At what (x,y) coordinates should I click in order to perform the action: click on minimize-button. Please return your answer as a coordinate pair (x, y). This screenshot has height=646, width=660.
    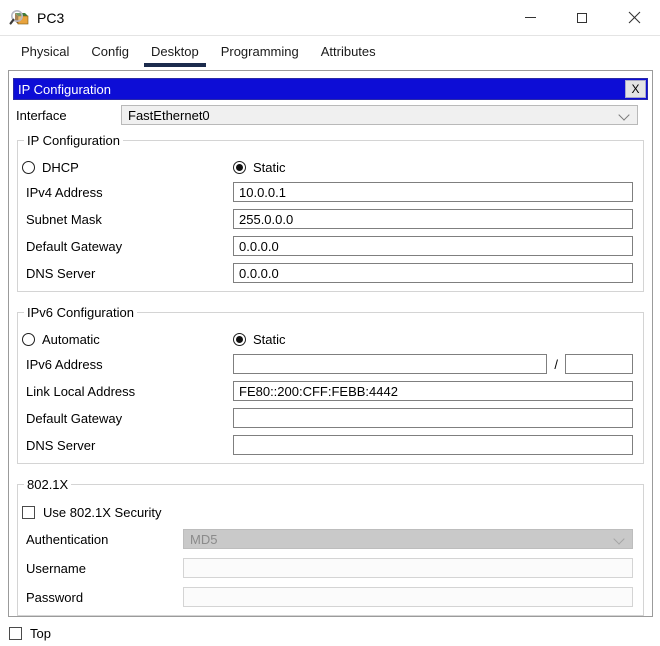
    Looking at the image, I should click on (530, 17).